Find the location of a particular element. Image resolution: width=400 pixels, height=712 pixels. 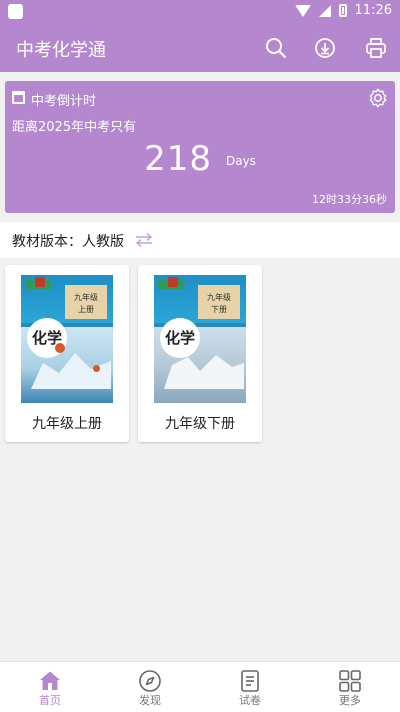

cover-grade-label: 九年级 下册 is located at coordinates (219, 302).